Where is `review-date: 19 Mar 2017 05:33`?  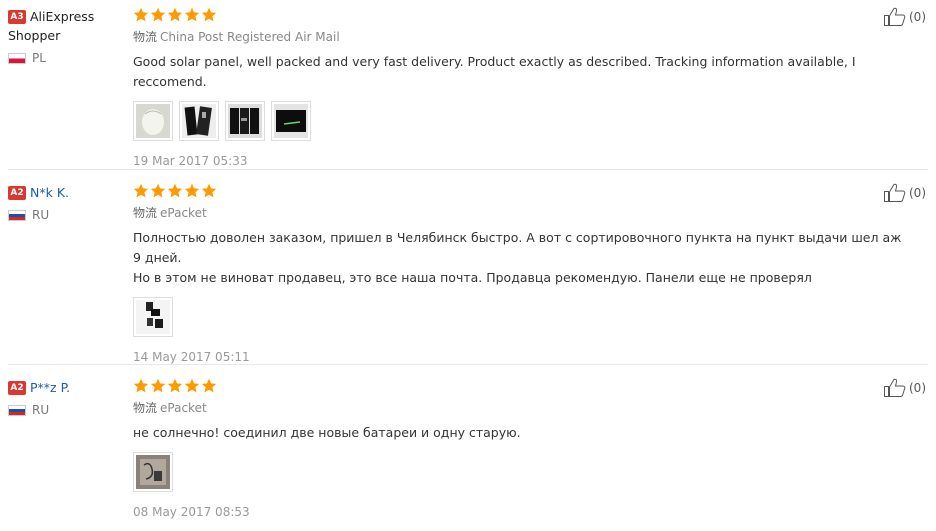 review-date: 19 Mar 2017 05:33 is located at coordinates (190, 161).